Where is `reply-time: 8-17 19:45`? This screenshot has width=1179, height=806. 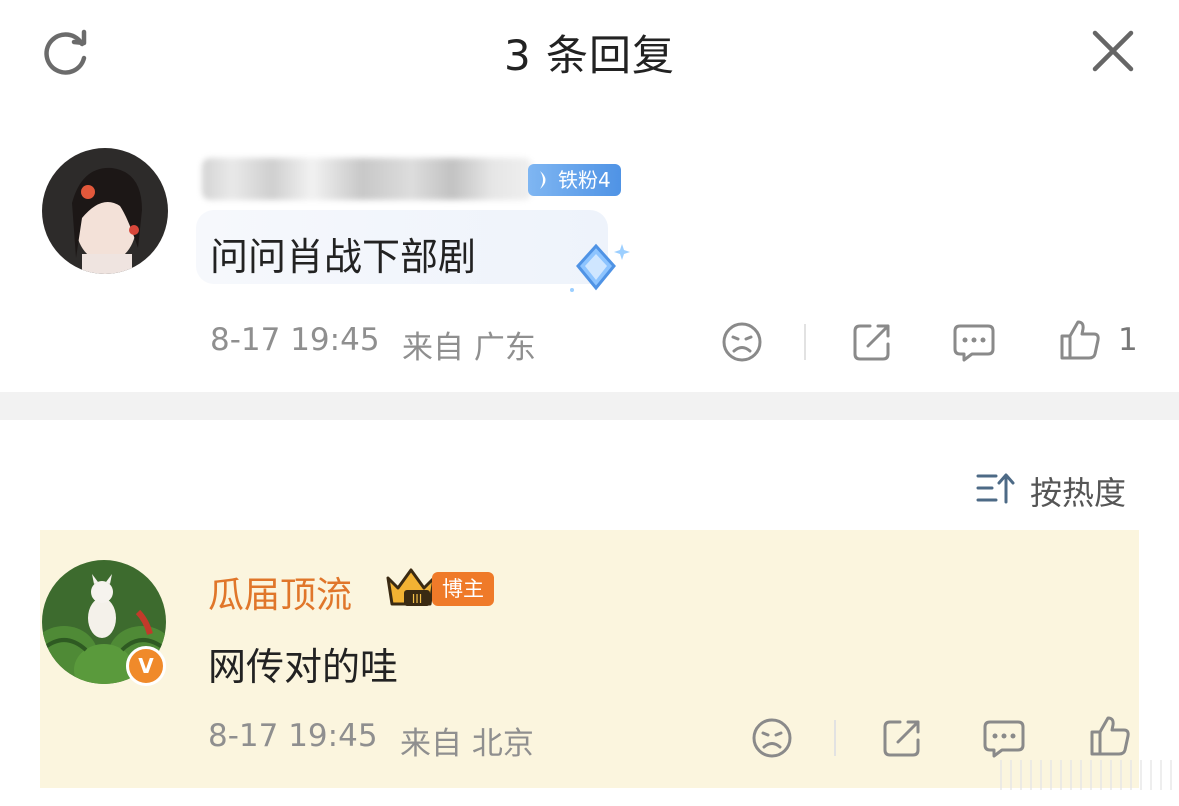
reply-time: 8-17 19:45 is located at coordinates (293, 736).